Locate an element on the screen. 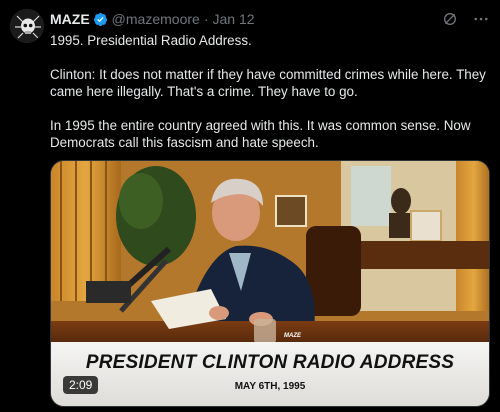 Image resolution: width=500 pixels, height=412 pixels. video-watermark: MAZE is located at coordinates (292, 336).